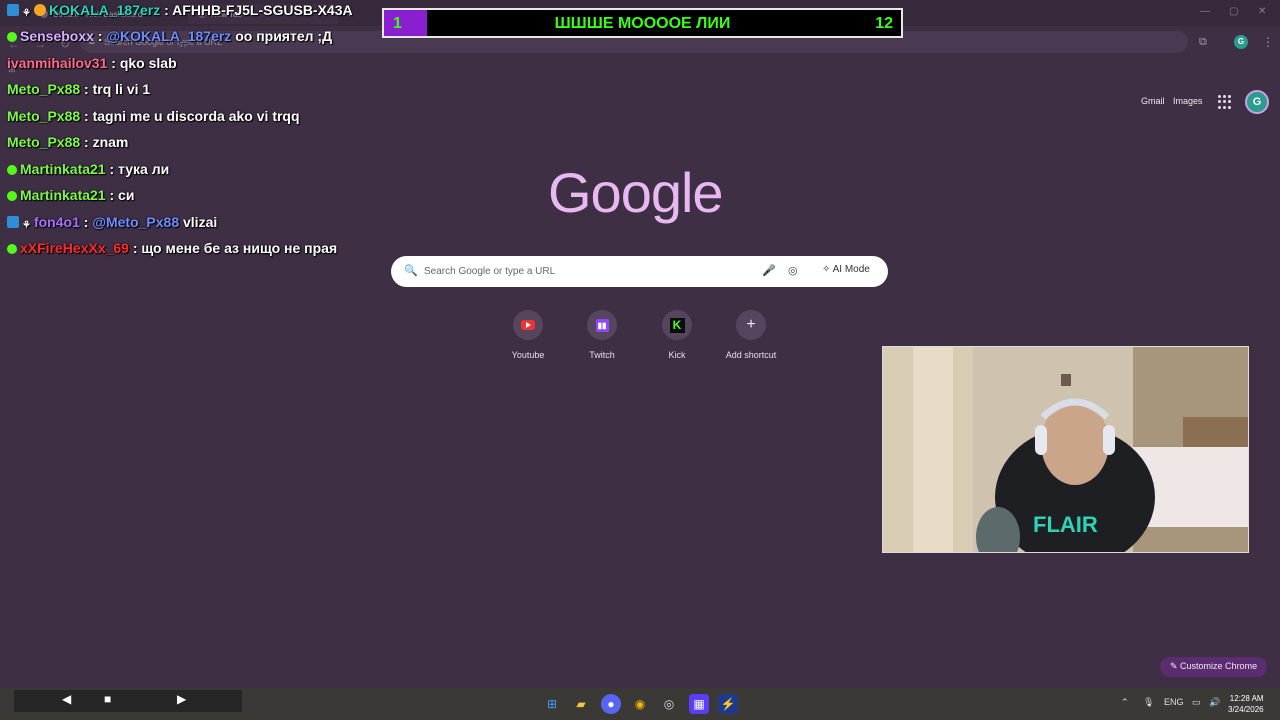  I want to click on lens-icon: ◎, so click(793, 270).